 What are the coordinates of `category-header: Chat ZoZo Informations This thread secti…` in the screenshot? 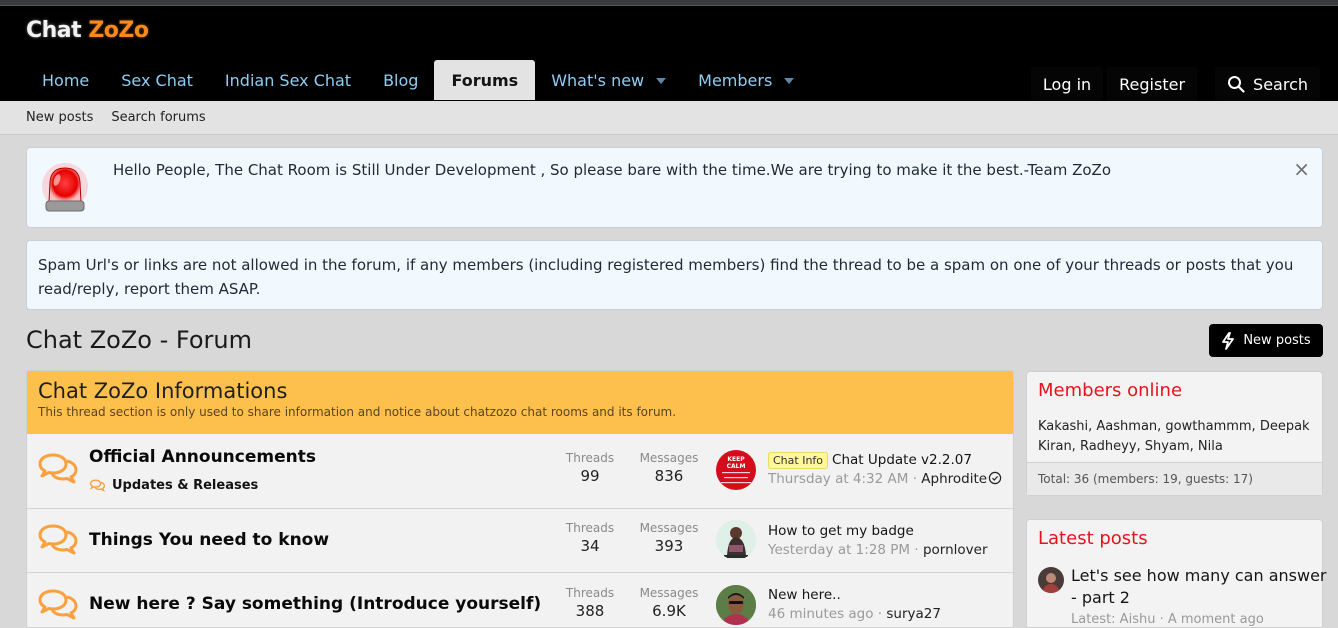 It's located at (520, 402).